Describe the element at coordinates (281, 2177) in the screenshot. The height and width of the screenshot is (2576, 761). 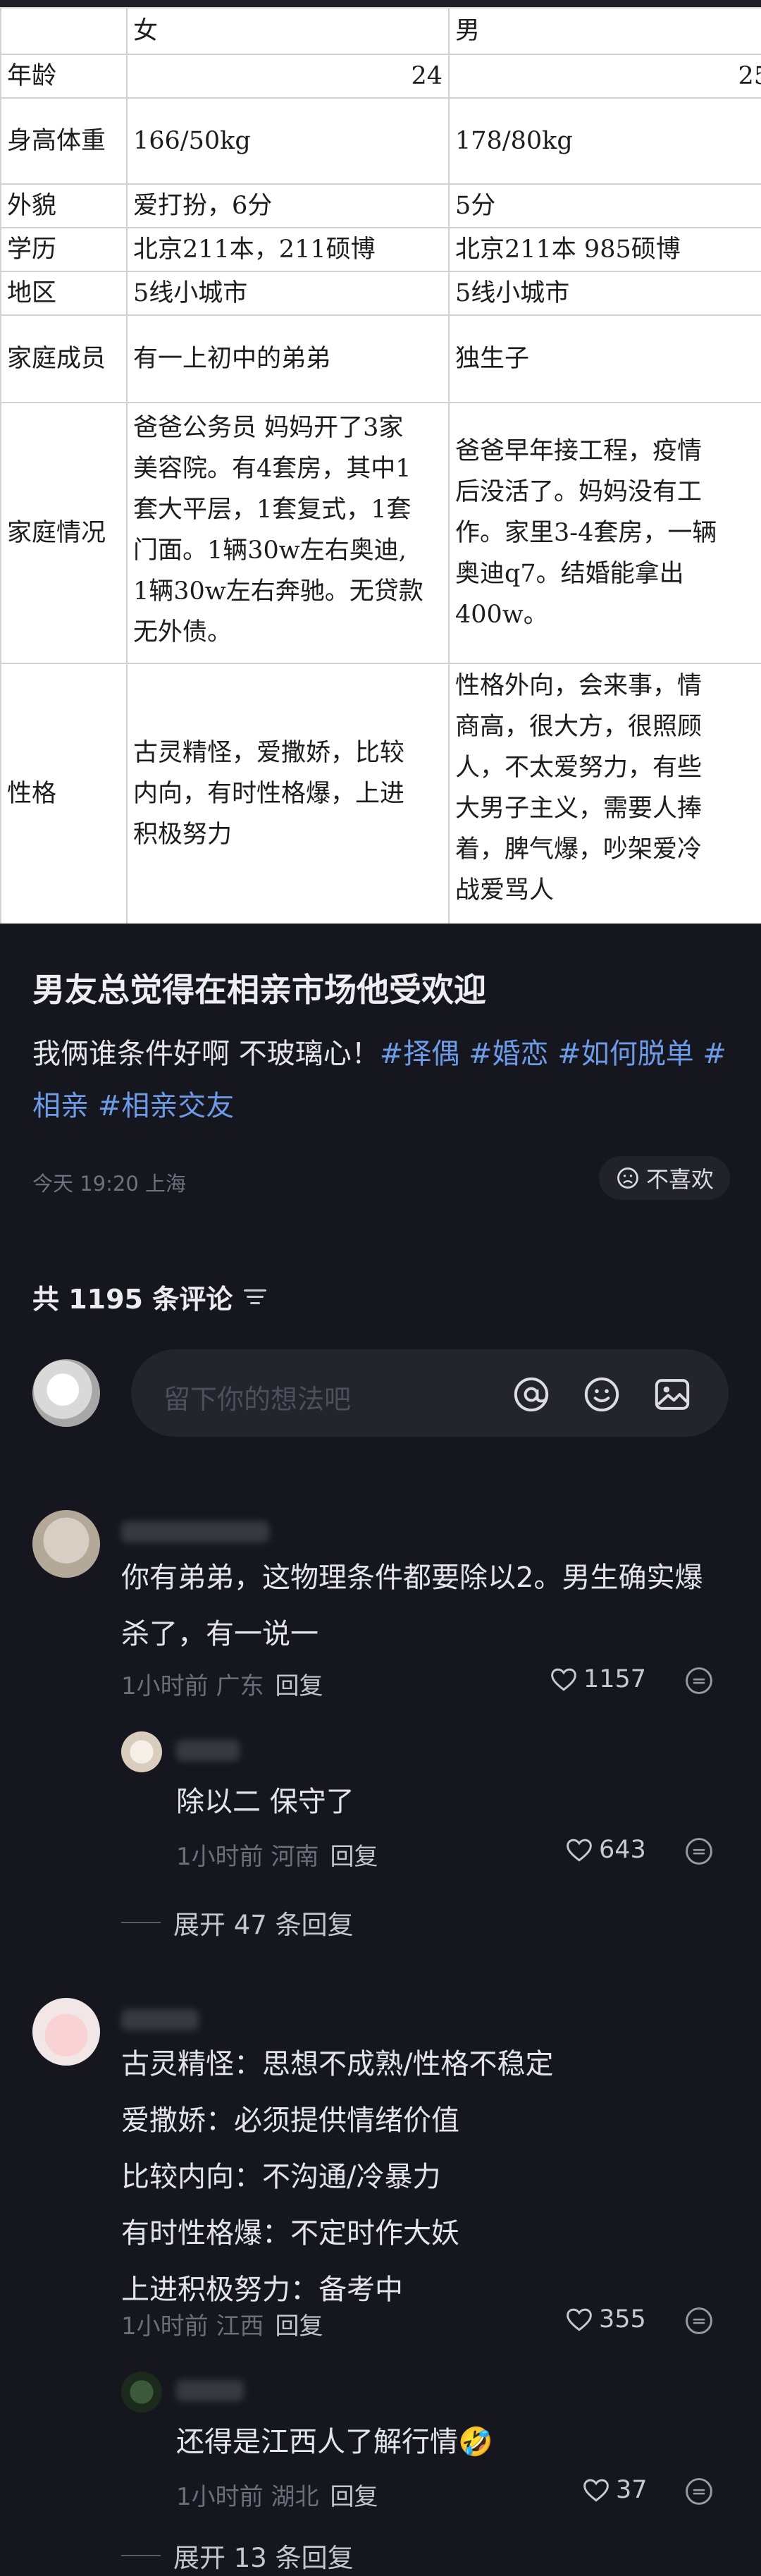
I see `comment-line: 比较内向：不沟通/冷暴力` at that location.